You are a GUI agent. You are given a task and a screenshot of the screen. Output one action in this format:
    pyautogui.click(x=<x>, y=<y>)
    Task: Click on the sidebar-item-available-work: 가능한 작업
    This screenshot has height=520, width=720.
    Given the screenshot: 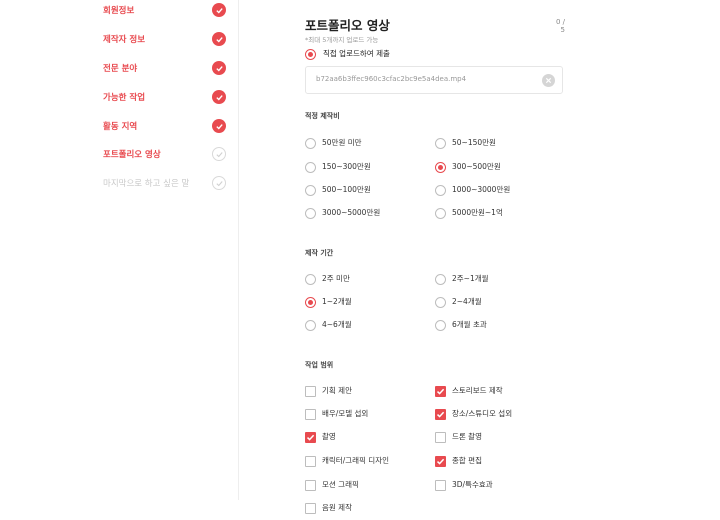 What is the action you would take?
    pyautogui.click(x=124, y=97)
    